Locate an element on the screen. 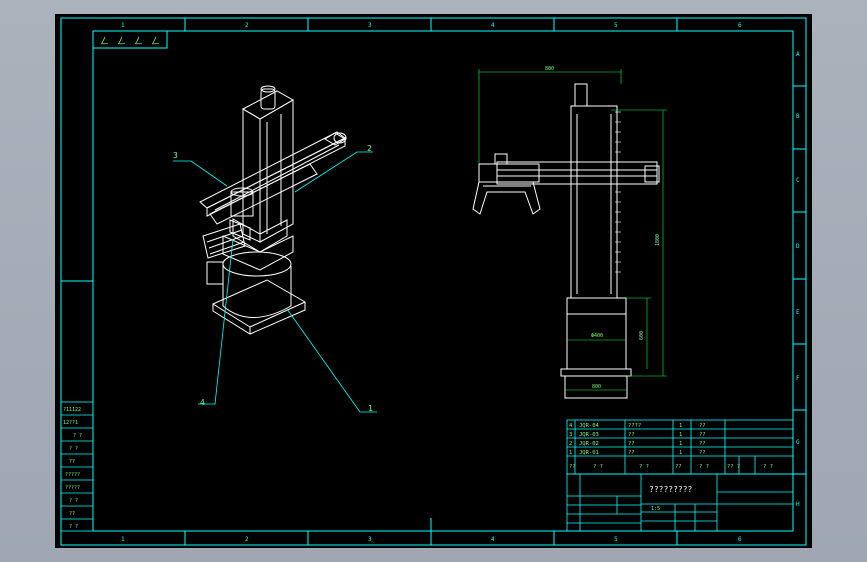 This screenshot has width=867, height=562. zone-col-3: 3 is located at coordinates (370, 25).